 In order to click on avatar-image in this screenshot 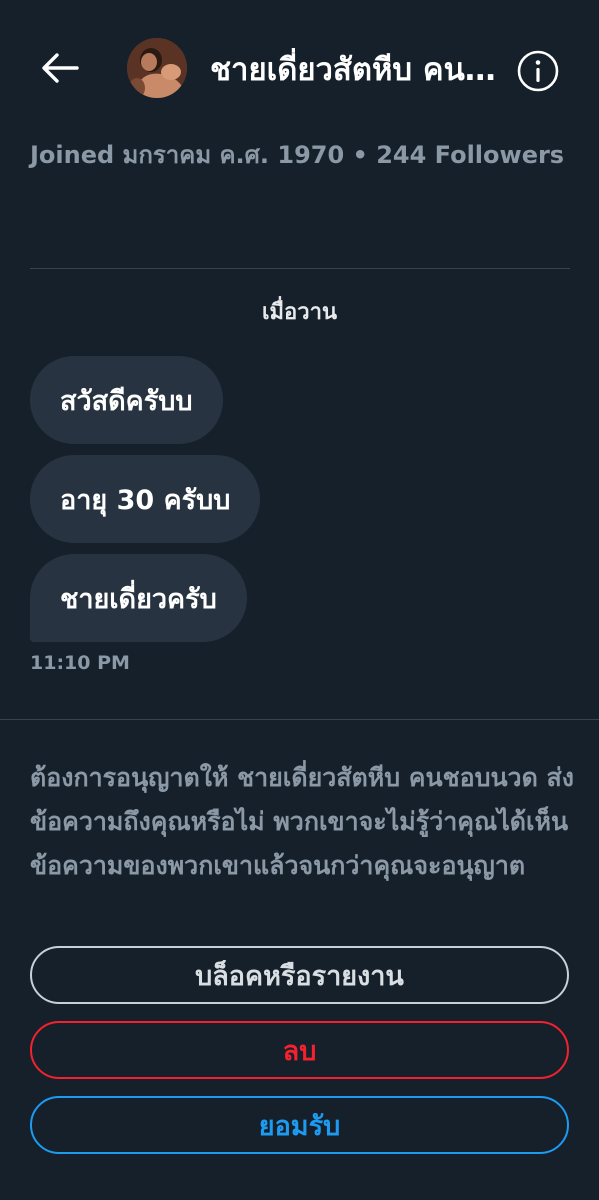, I will do `click(157, 68)`.